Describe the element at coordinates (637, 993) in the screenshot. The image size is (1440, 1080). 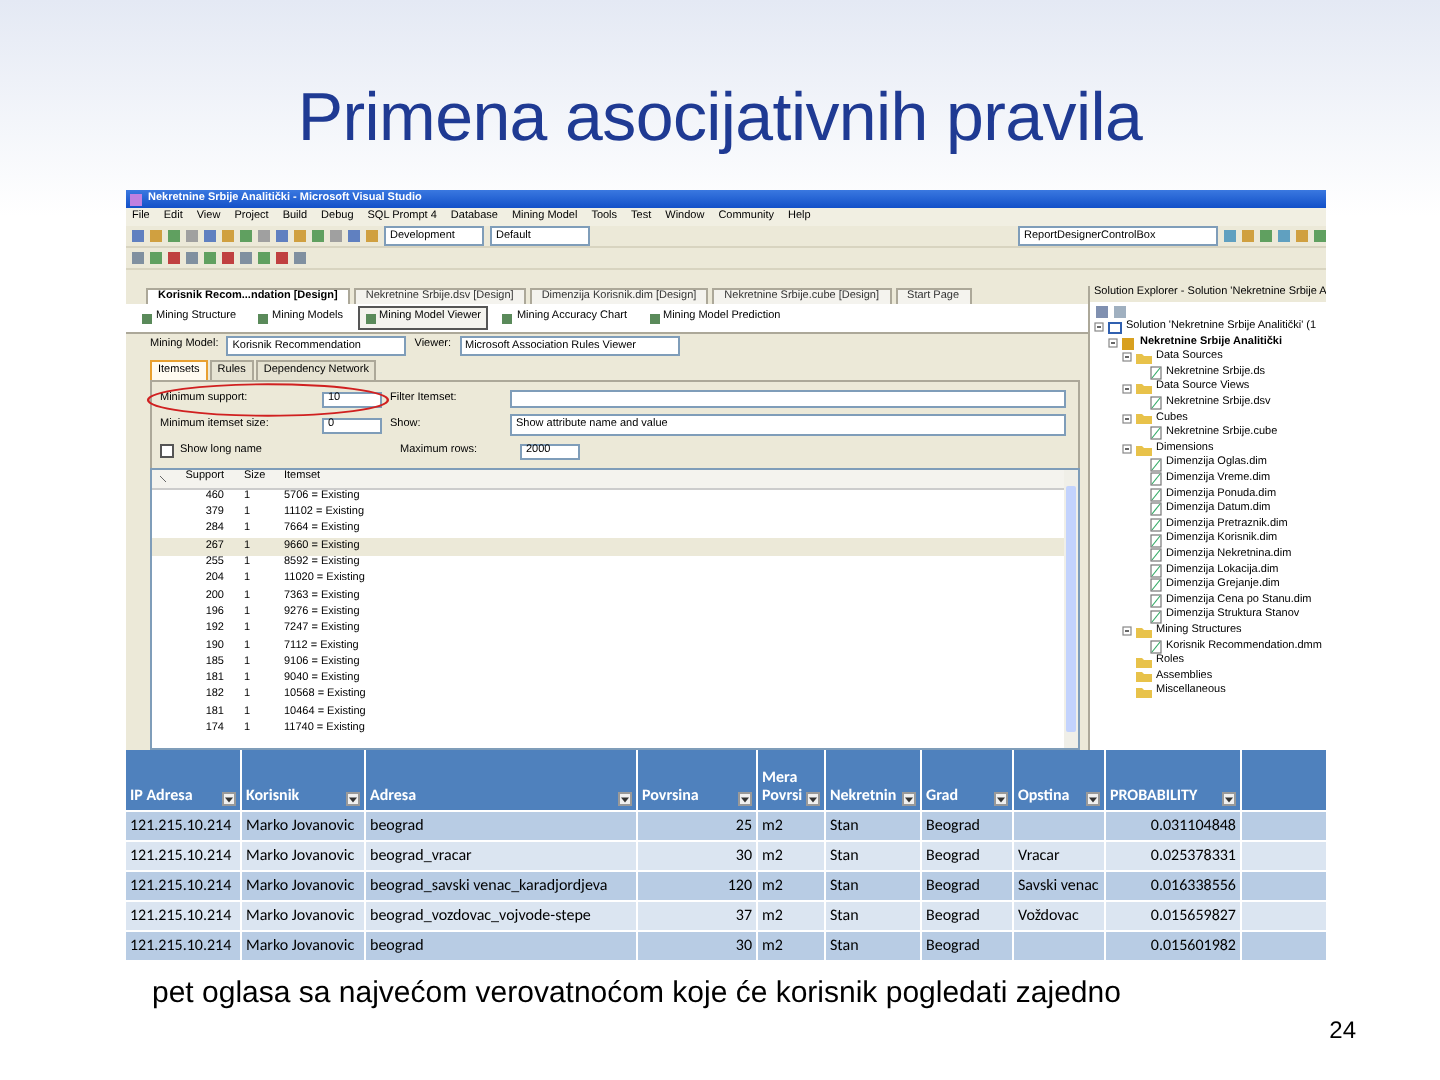
I see `slide-caption: pet oglasa sa najvećom verovatnoćom koje će korisnik pogledati zajedno` at that location.